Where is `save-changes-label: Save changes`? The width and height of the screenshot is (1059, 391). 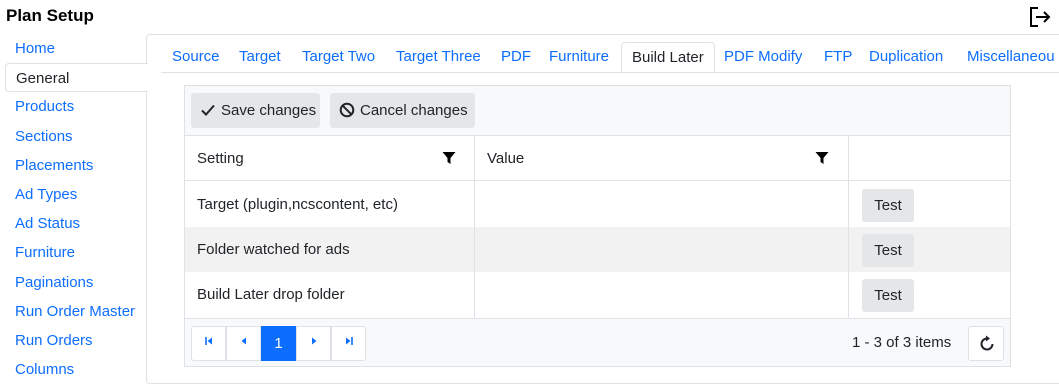
save-changes-label: Save changes is located at coordinates (269, 110).